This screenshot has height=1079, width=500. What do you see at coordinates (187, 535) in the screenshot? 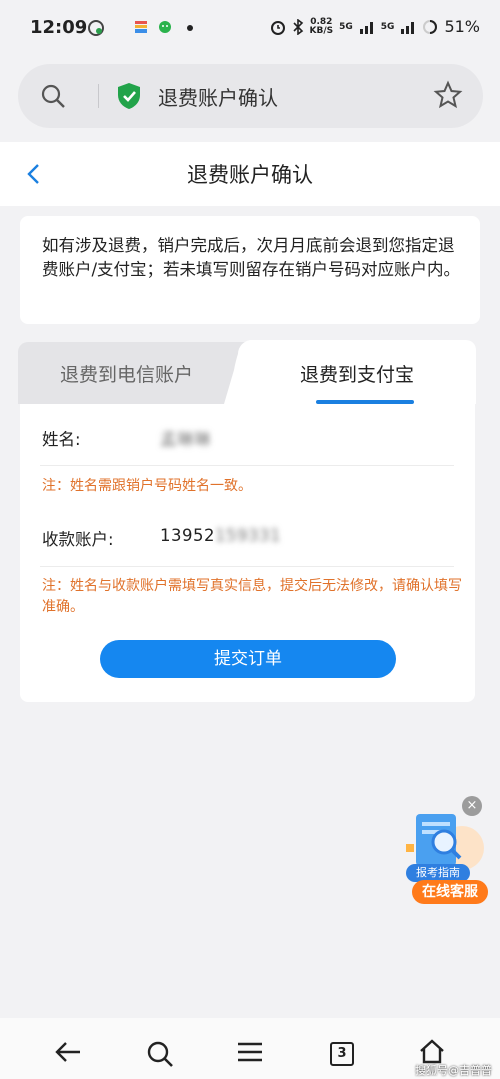
I see `account-visible: 13952` at bounding box center [187, 535].